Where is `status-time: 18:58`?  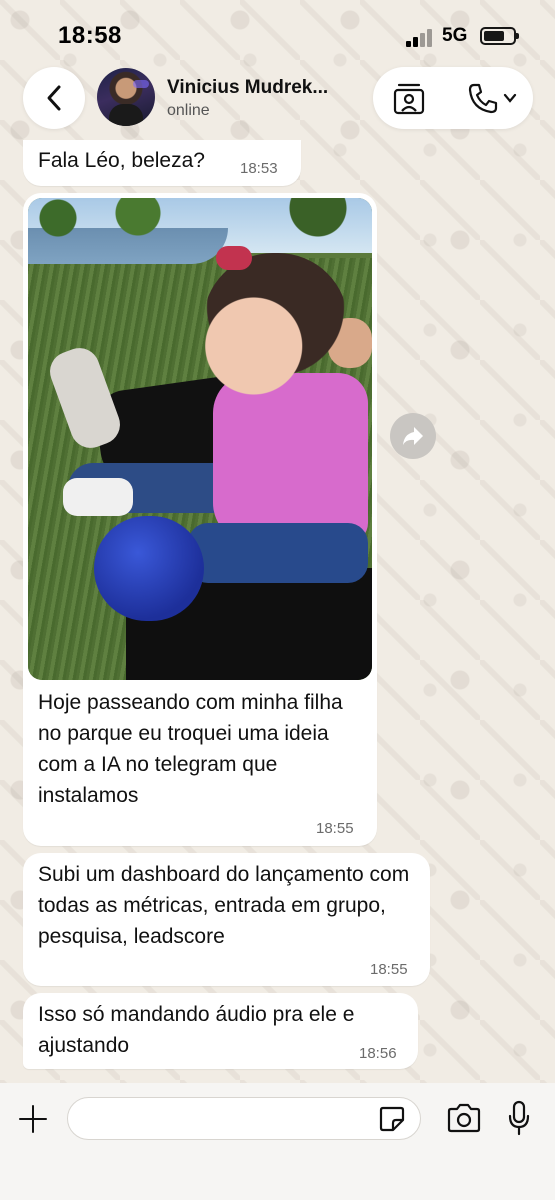
status-time: 18:58 is located at coordinates (90, 35).